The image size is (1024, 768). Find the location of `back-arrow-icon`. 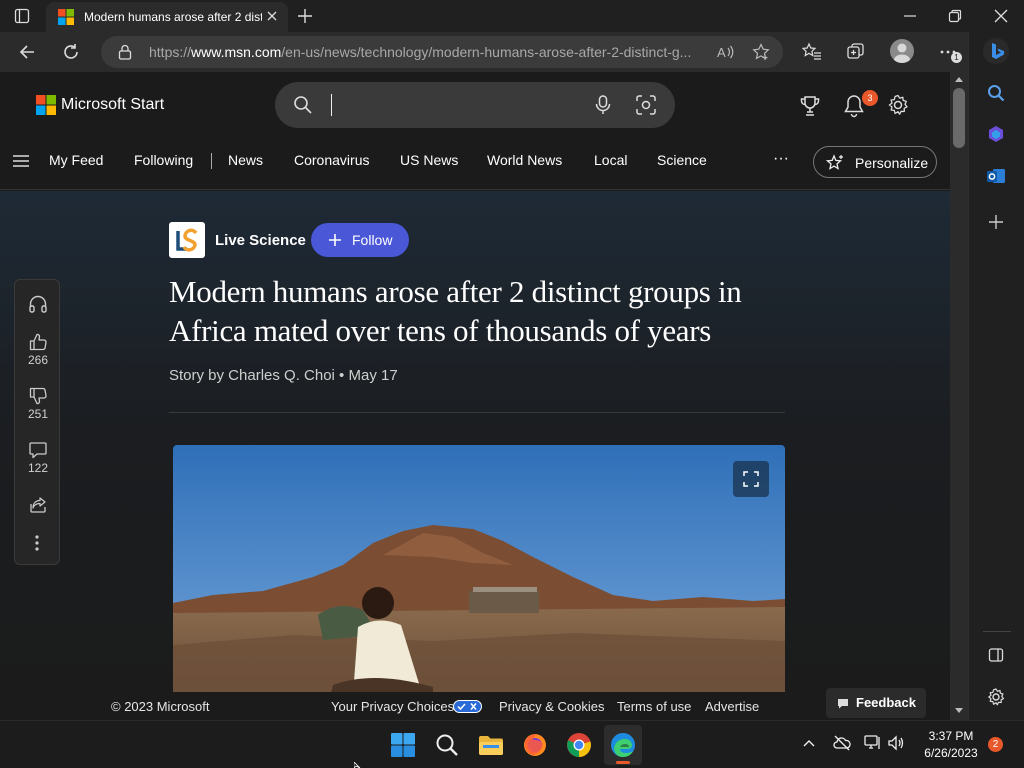

back-arrow-icon is located at coordinates (27, 52).